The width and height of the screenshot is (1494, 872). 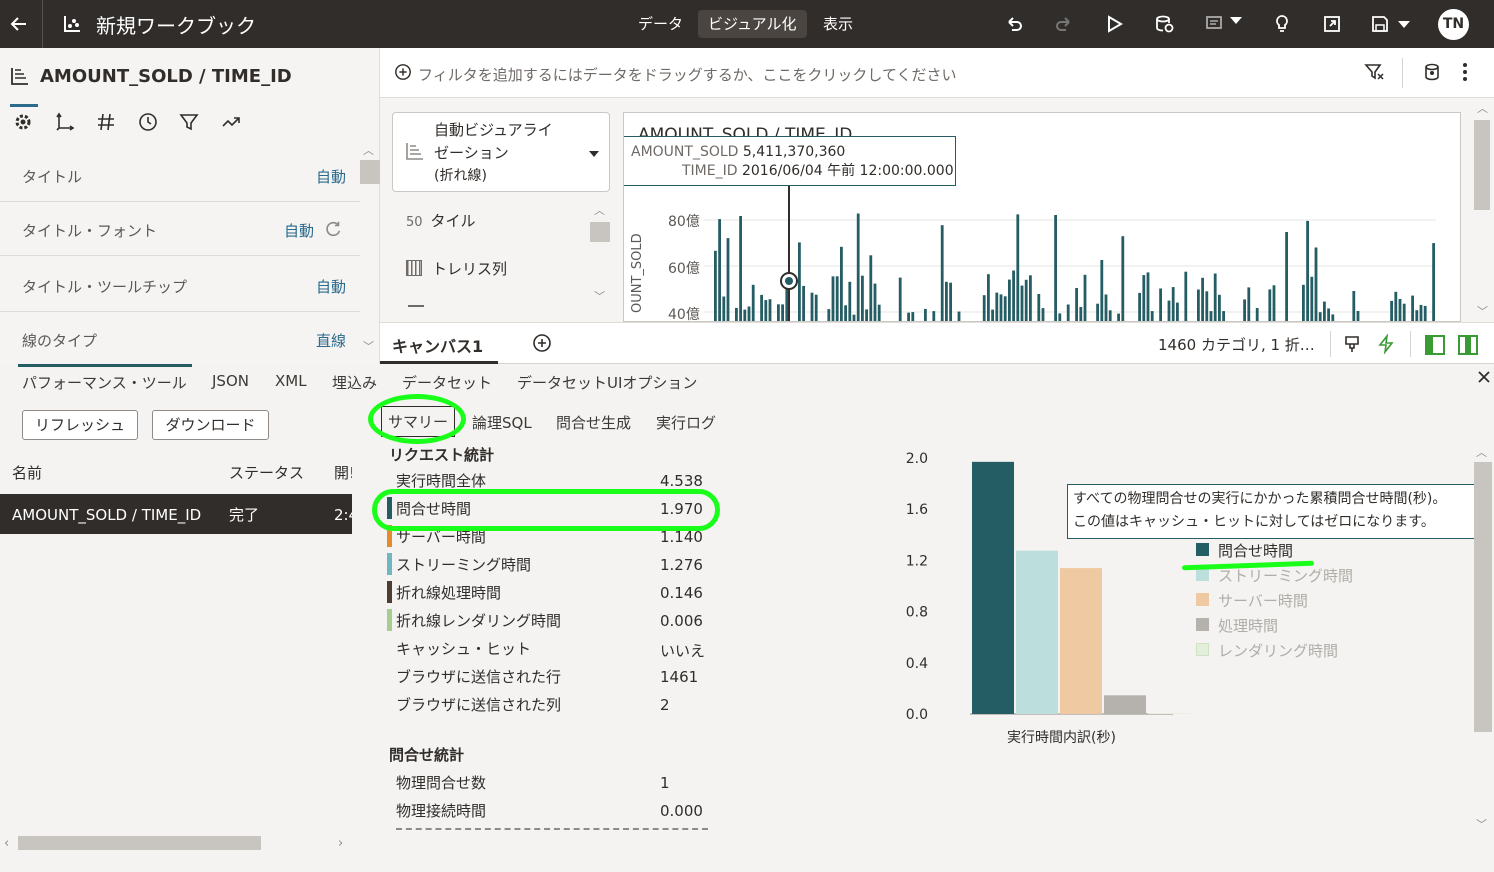 What do you see at coordinates (542, 343) in the screenshot?
I see `add-canvas-icon` at bounding box center [542, 343].